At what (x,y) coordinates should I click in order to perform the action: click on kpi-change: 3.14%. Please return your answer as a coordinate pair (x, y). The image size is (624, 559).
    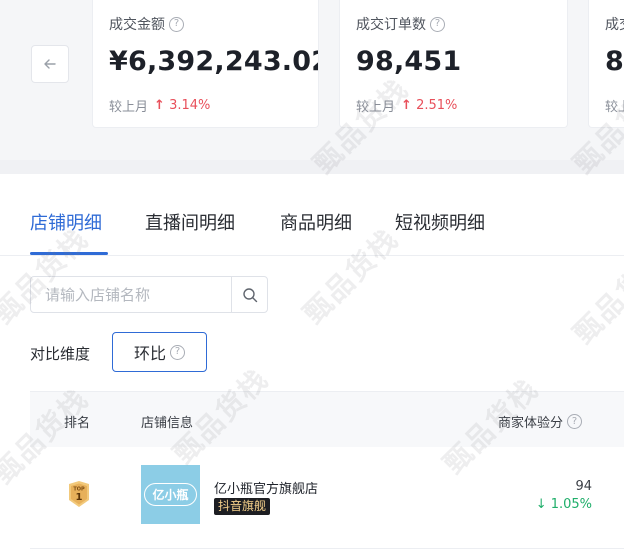
    Looking at the image, I should click on (190, 105).